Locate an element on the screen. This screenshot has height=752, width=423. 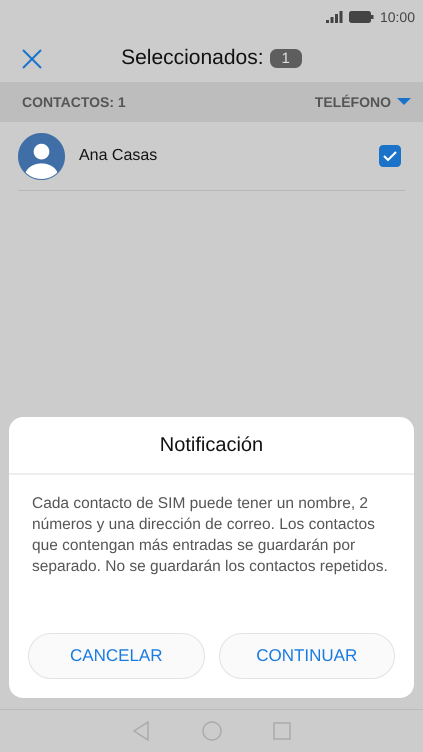
battery-icon is located at coordinates (361, 17).